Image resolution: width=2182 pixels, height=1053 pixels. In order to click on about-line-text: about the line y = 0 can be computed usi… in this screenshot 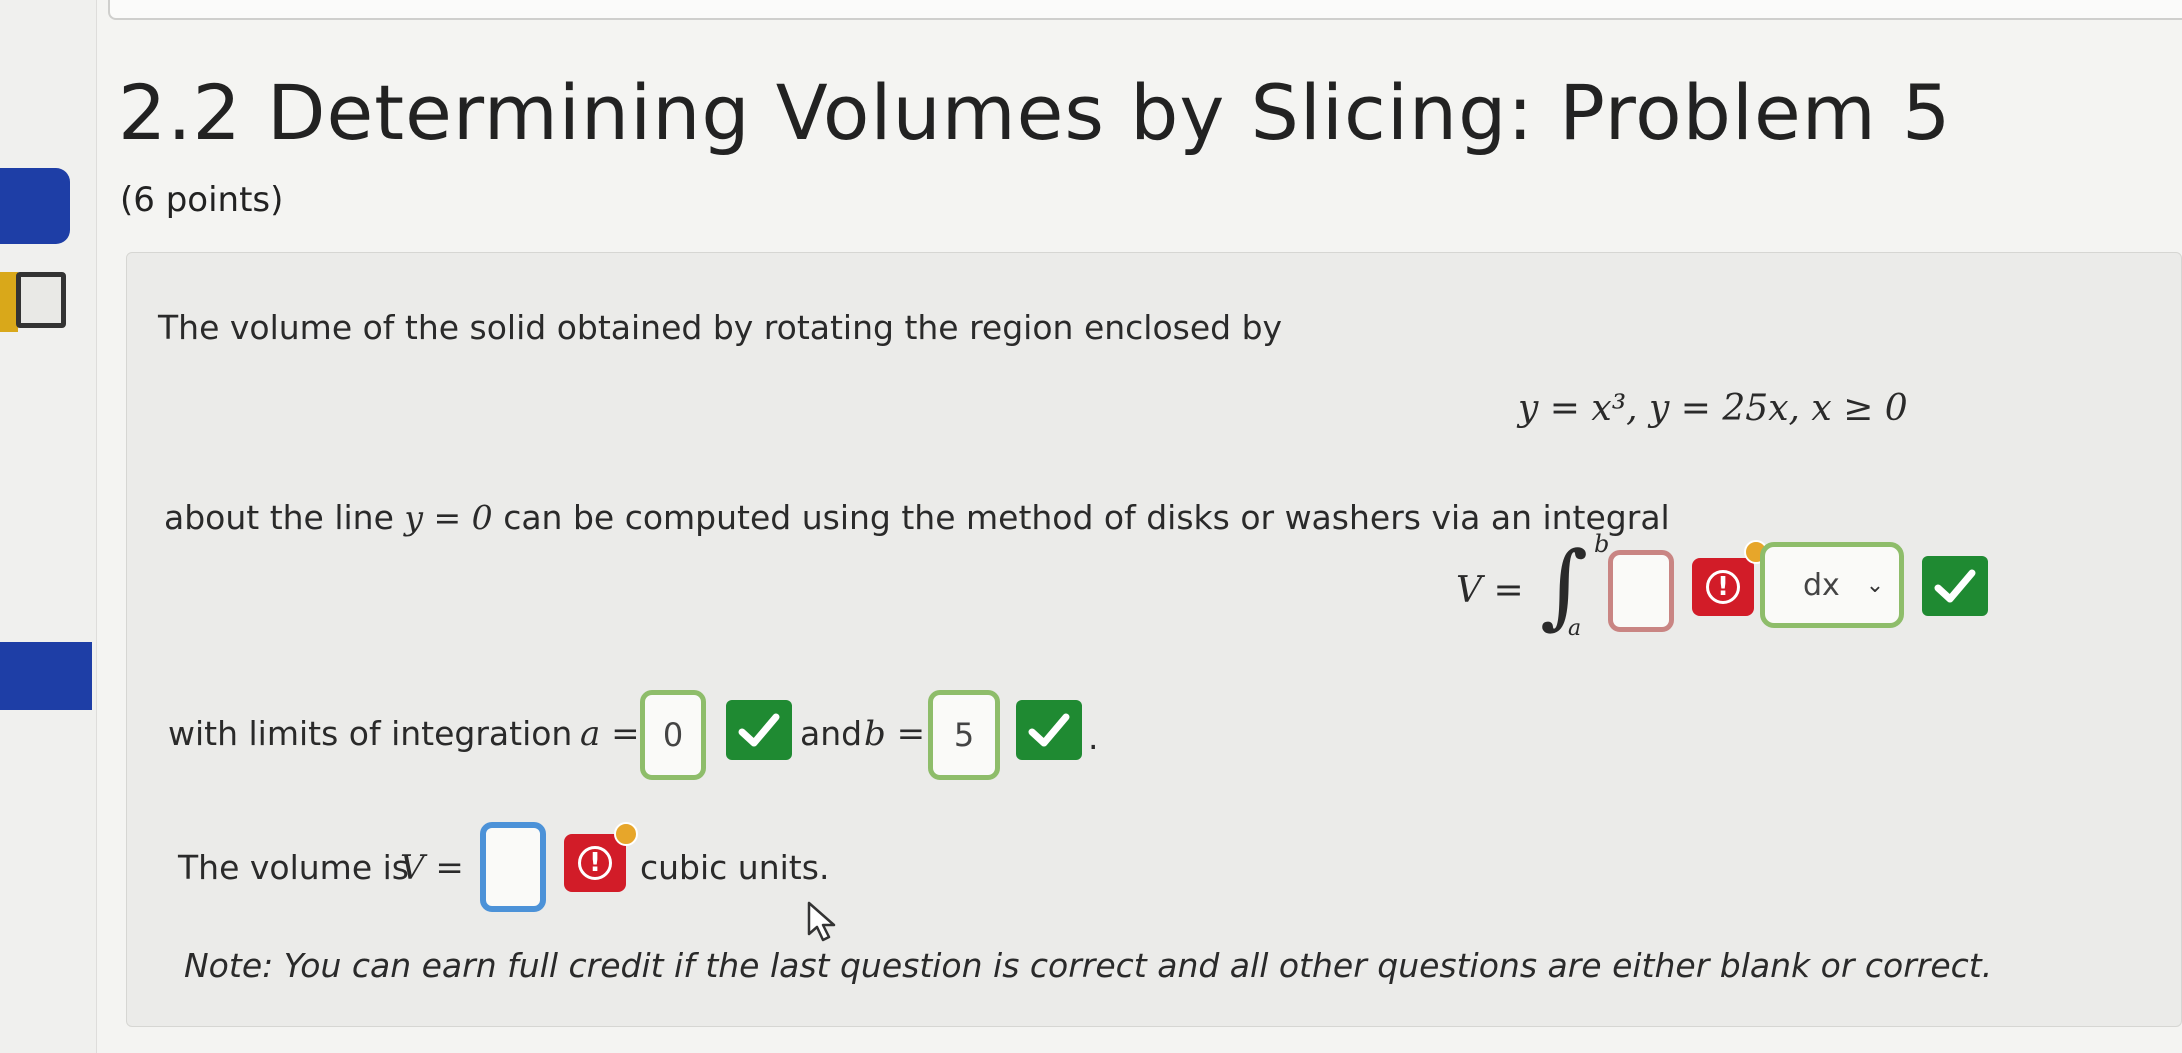, I will do `click(917, 517)`.